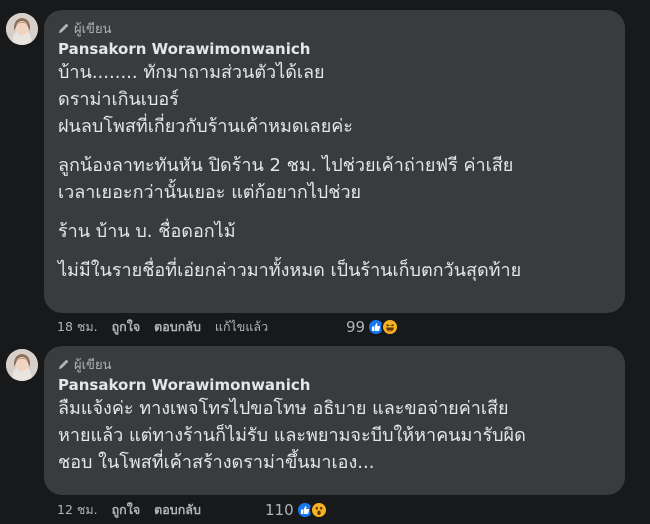 The width and height of the screenshot is (650, 524). I want to click on reactions-summary: 99, so click(373, 327).